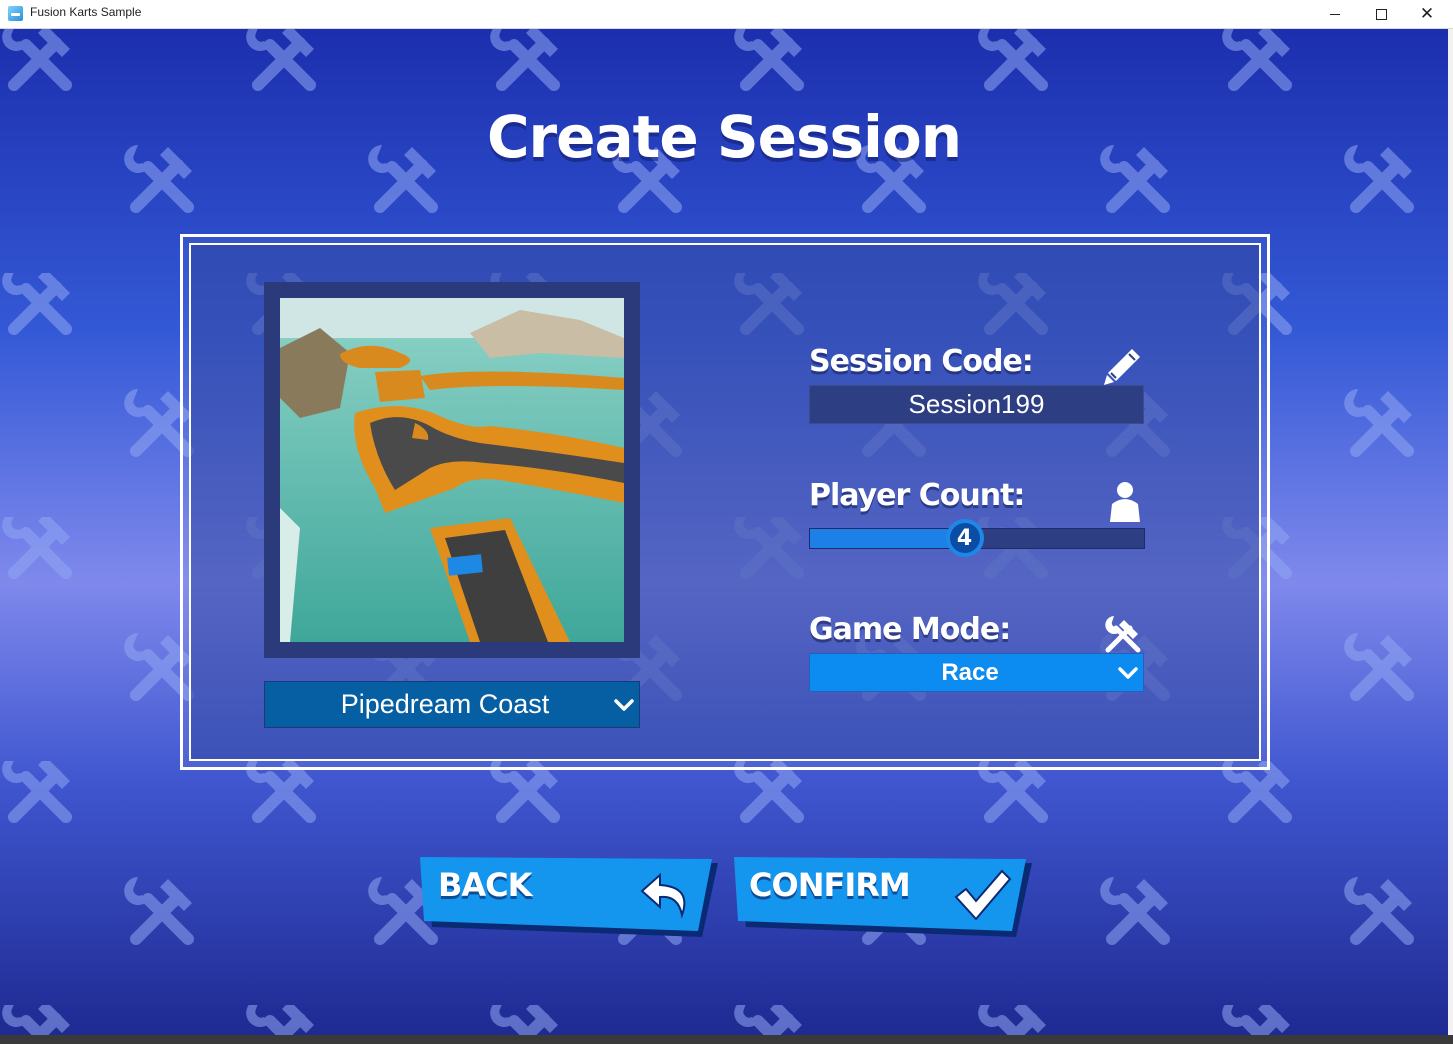 Image resolution: width=1453 pixels, height=1044 pixels. Describe the element at coordinates (485, 885) in the screenshot. I see `back-button-label: BACK` at that location.